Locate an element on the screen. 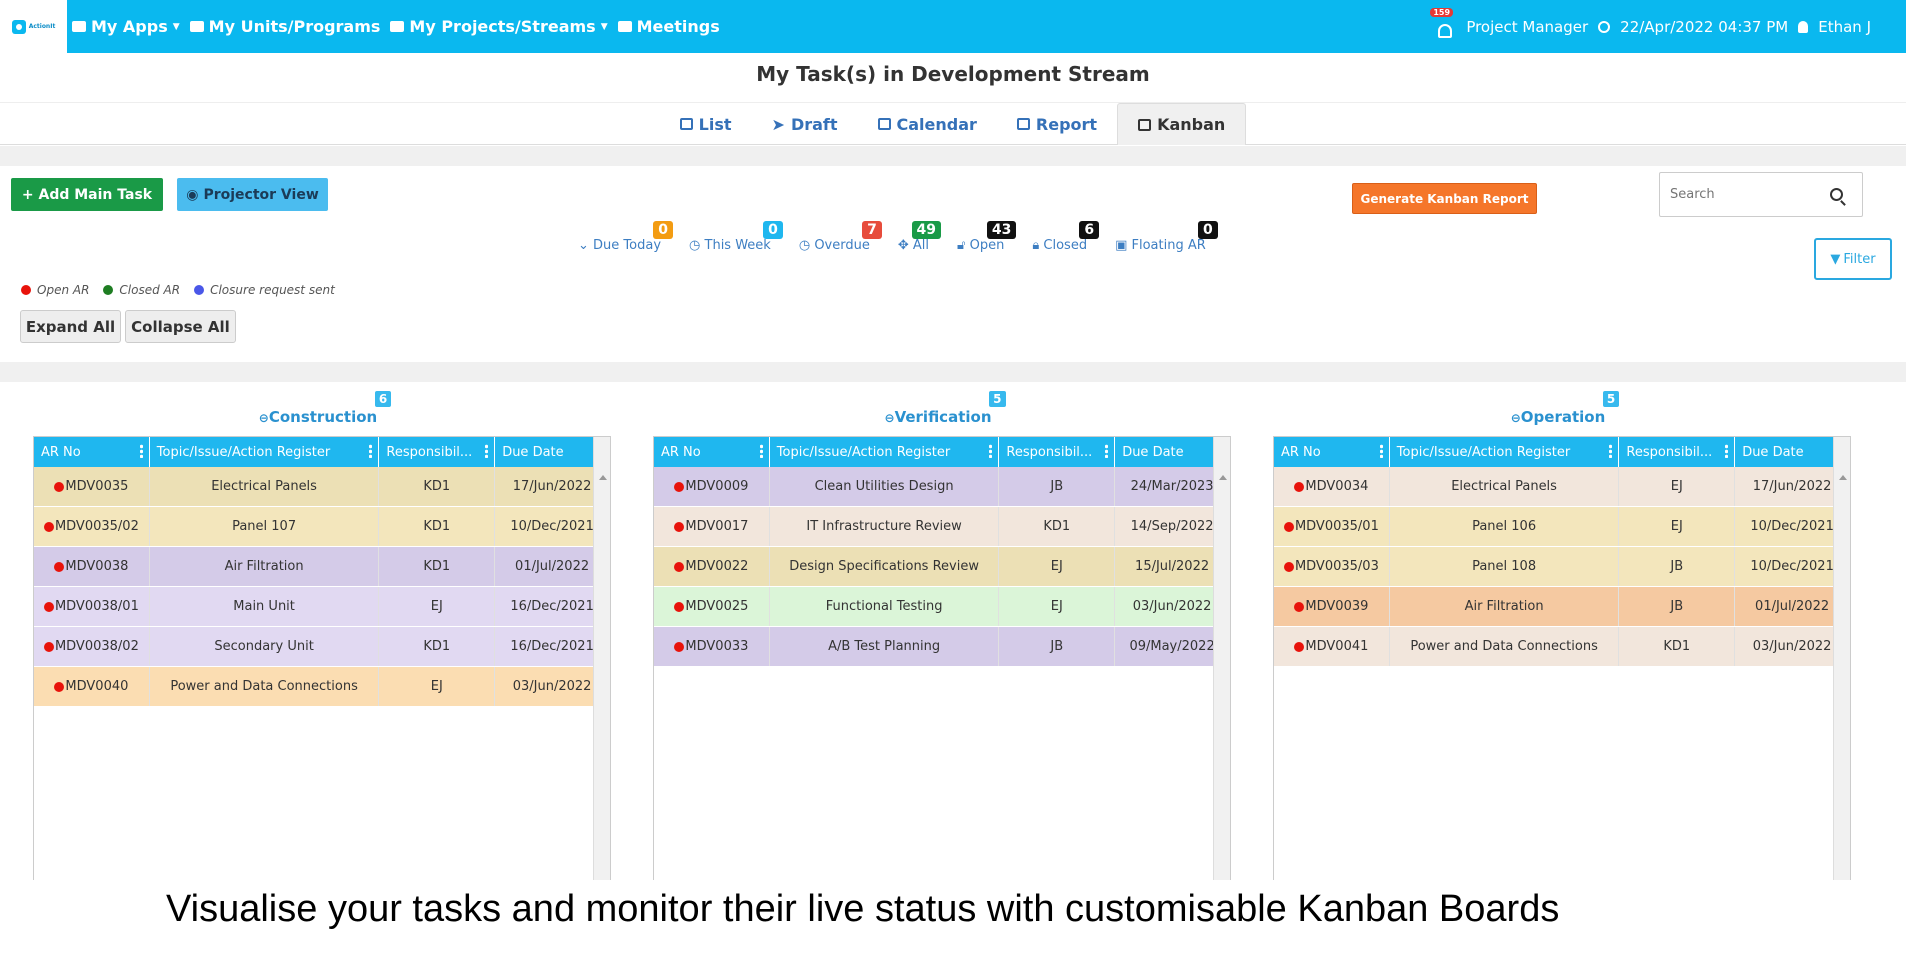 The image size is (1906, 960). cell-ar: MDV0017 is located at coordinates (712, 526).